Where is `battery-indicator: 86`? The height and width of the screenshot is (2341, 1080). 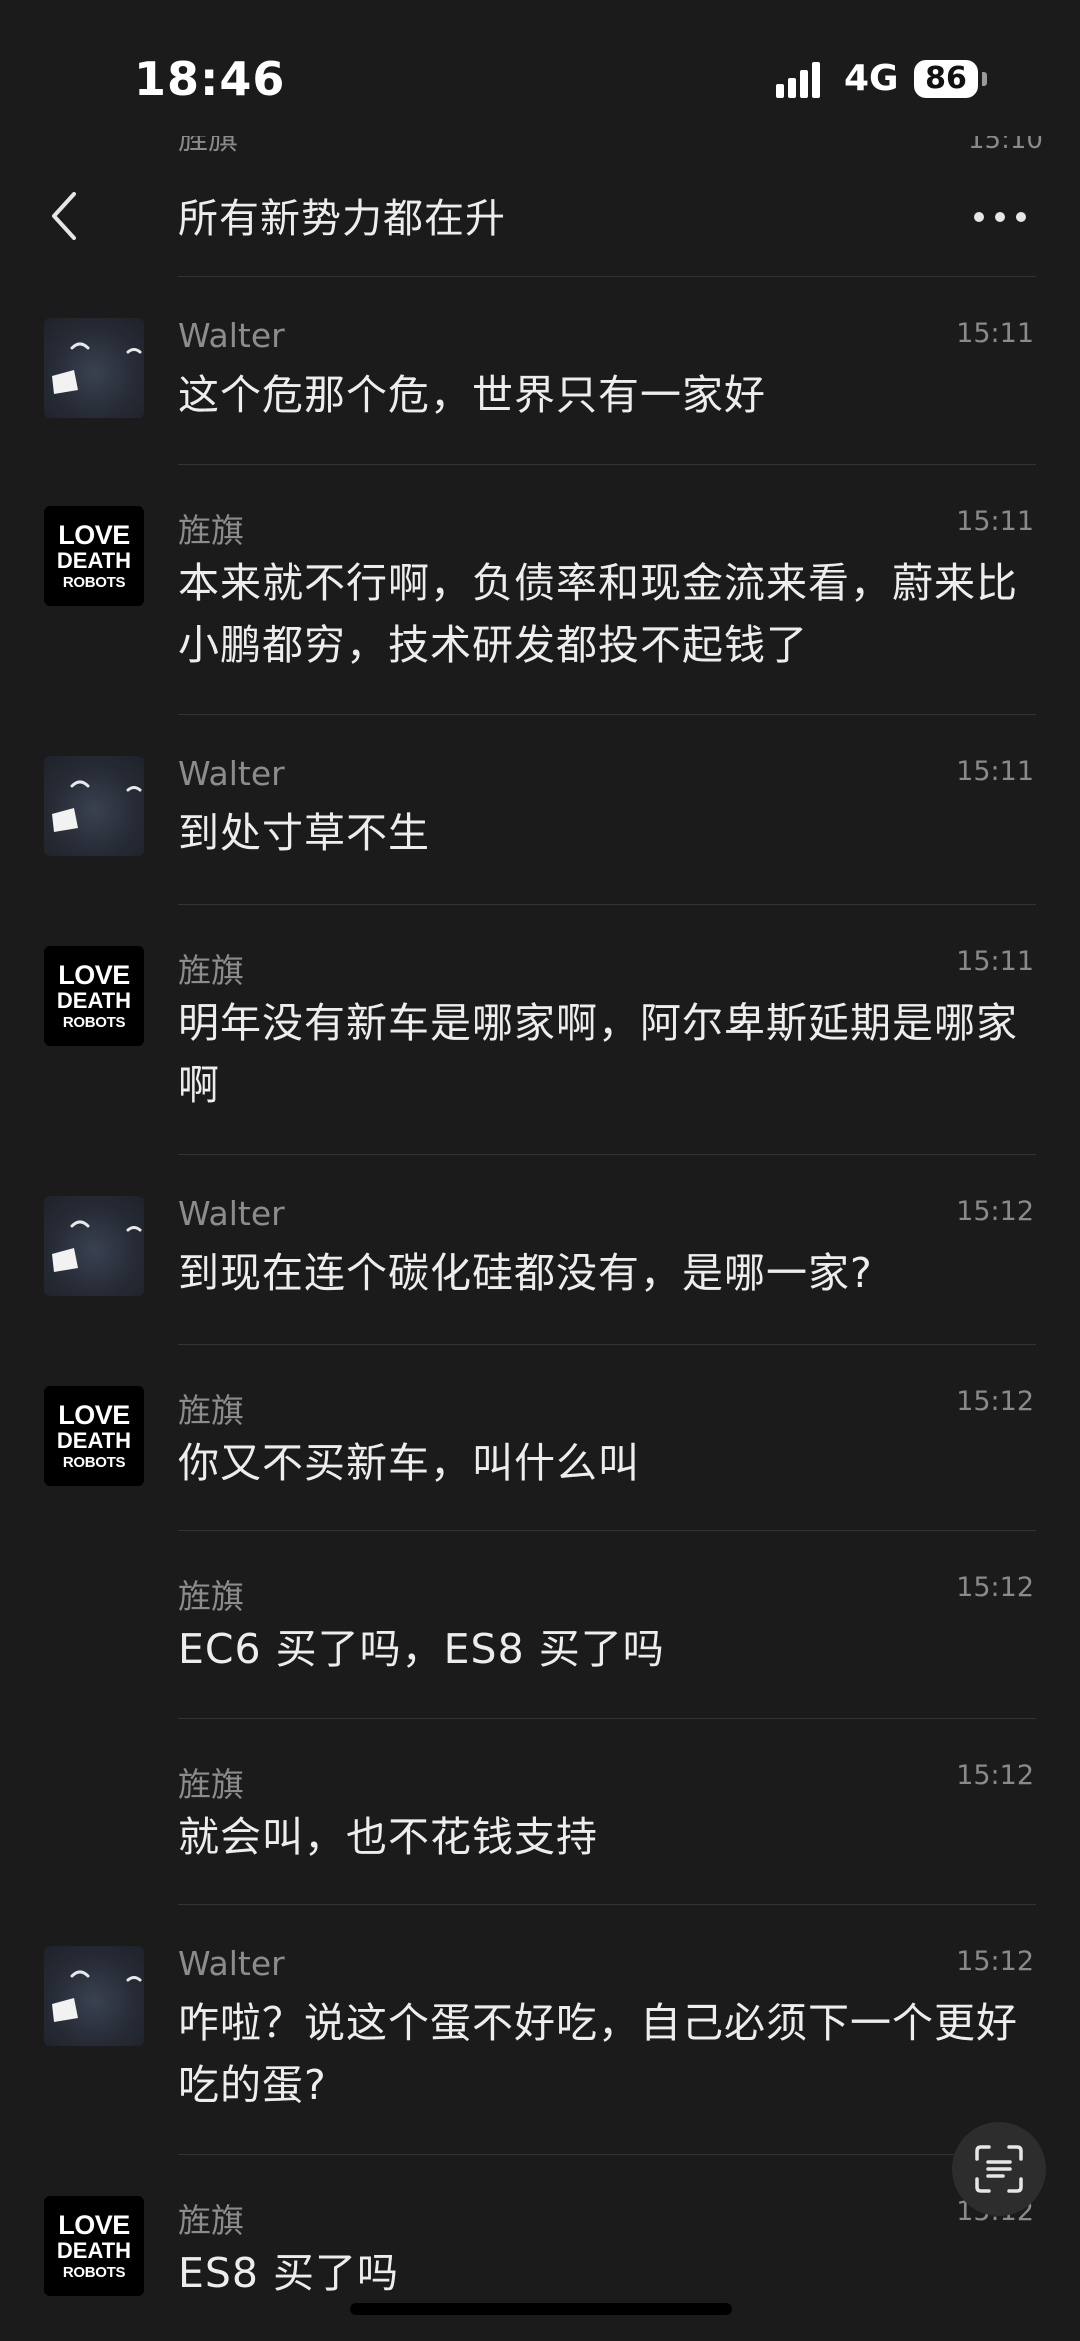
battery-indicator: 86 is located at coordinates (946, 79).